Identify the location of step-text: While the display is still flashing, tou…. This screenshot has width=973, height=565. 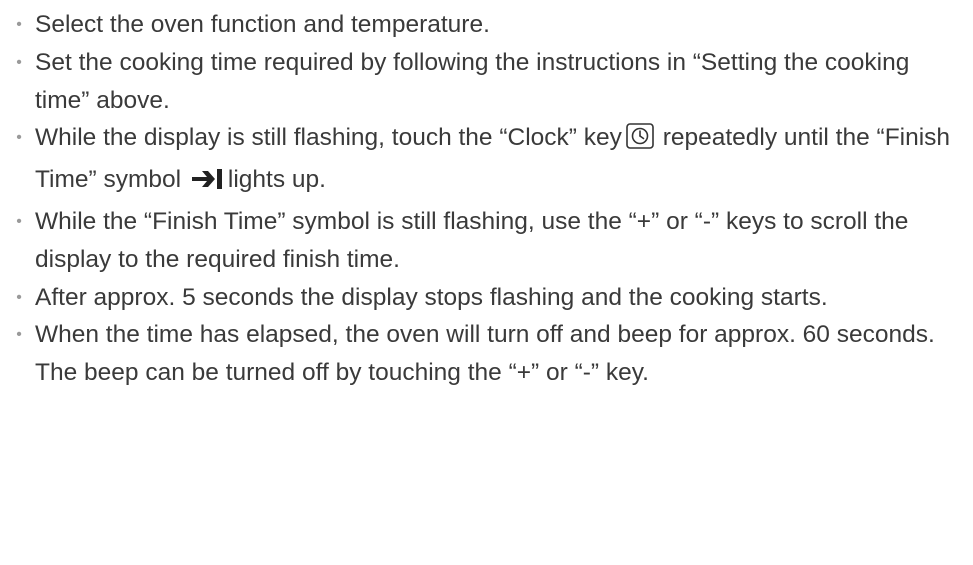
(328, 138).